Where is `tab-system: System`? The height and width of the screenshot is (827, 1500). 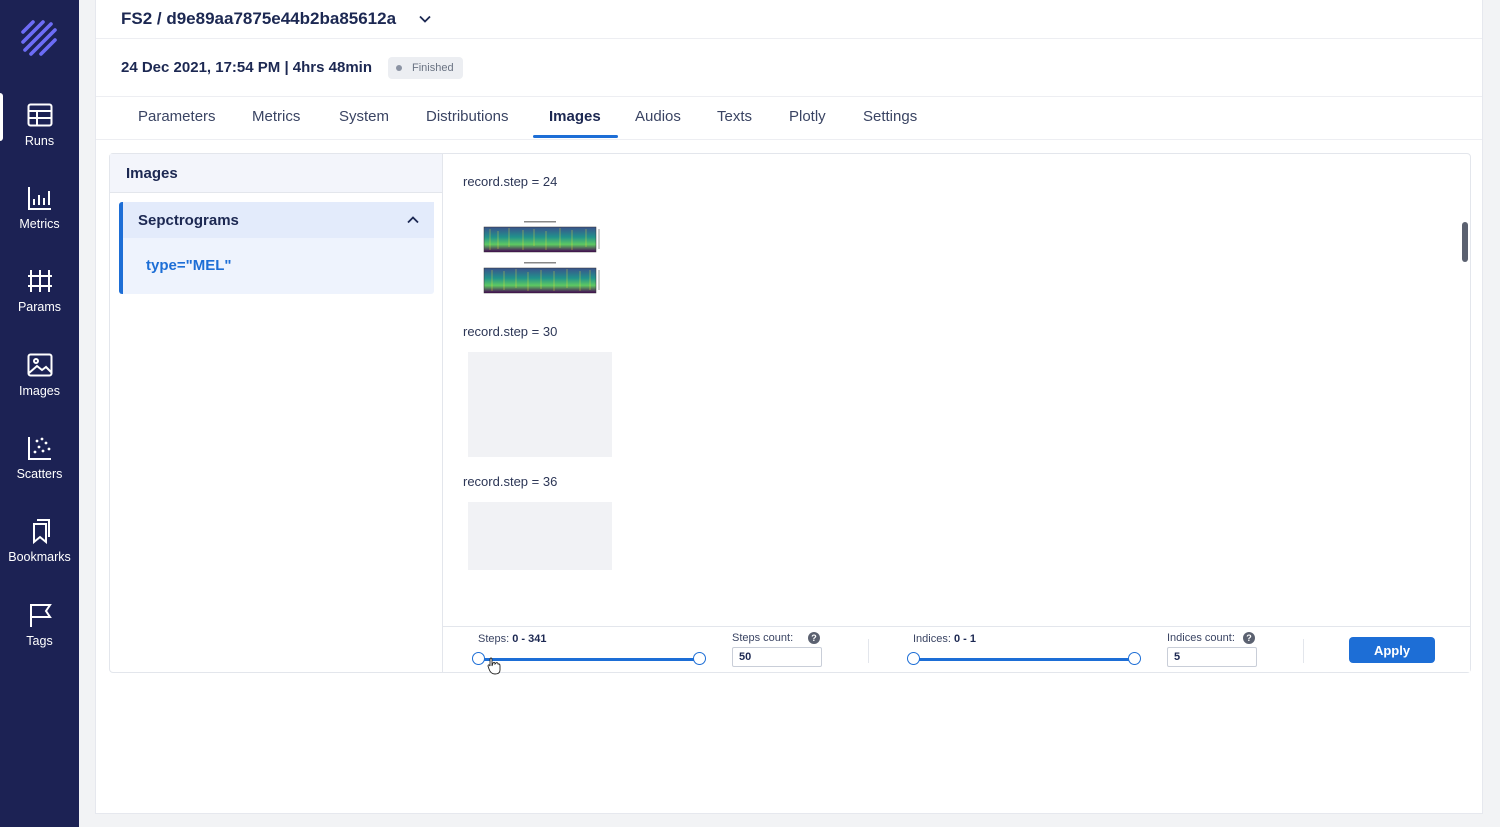
tab-system: System is located at coordinates (364, 116).